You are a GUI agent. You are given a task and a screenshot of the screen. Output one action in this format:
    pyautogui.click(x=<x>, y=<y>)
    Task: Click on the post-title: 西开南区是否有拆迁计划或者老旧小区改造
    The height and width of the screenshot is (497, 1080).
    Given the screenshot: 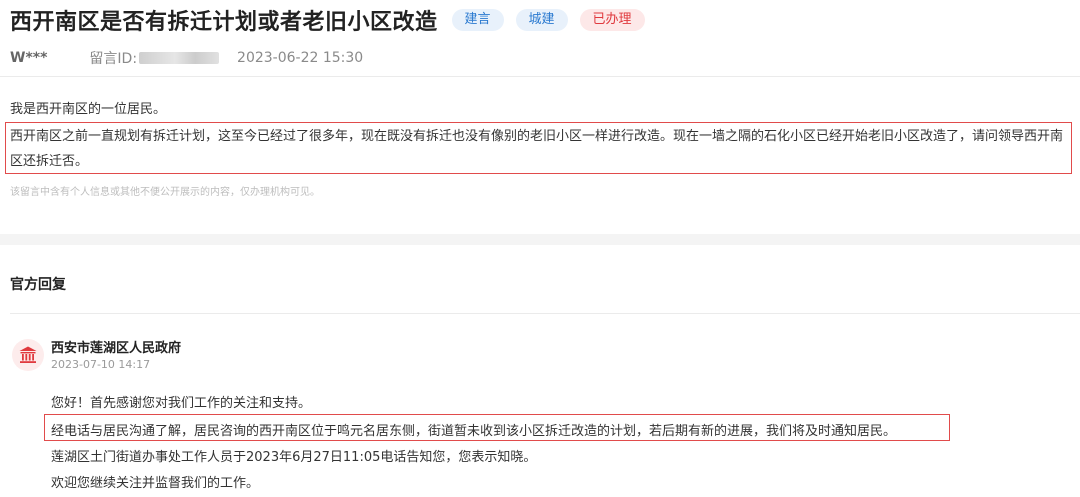 What is the action you would take?
    pyautogui.click(x=224, y=22)
    